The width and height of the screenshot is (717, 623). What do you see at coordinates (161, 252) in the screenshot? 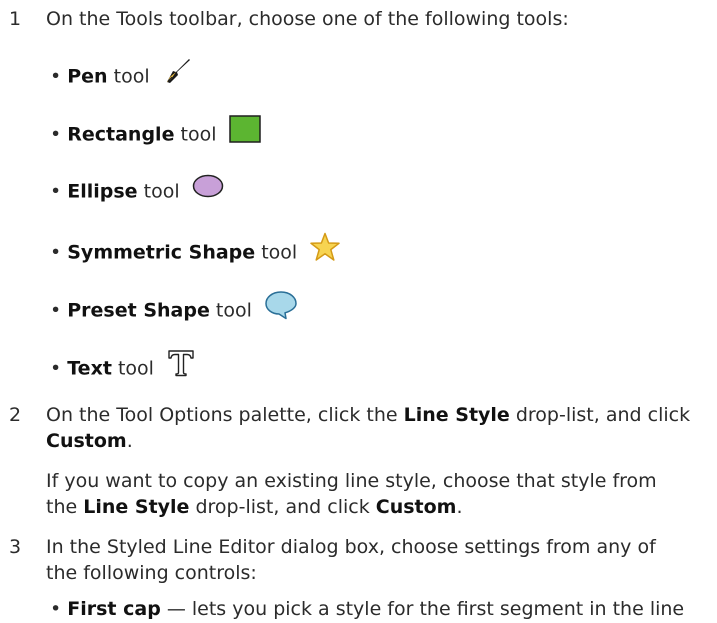
I see `tool-name: Symmetric Shape` at bounding box center [161, 252].